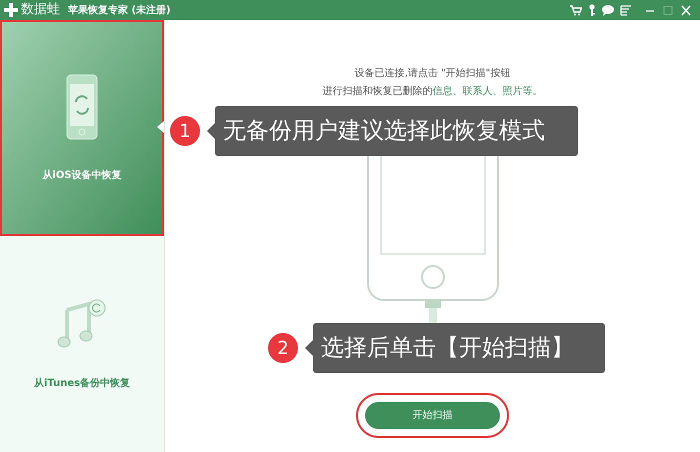  Describe the element at coordinates (432, 415) in the screenshot. I see `start-scan-button: 开始扫描` at that location.